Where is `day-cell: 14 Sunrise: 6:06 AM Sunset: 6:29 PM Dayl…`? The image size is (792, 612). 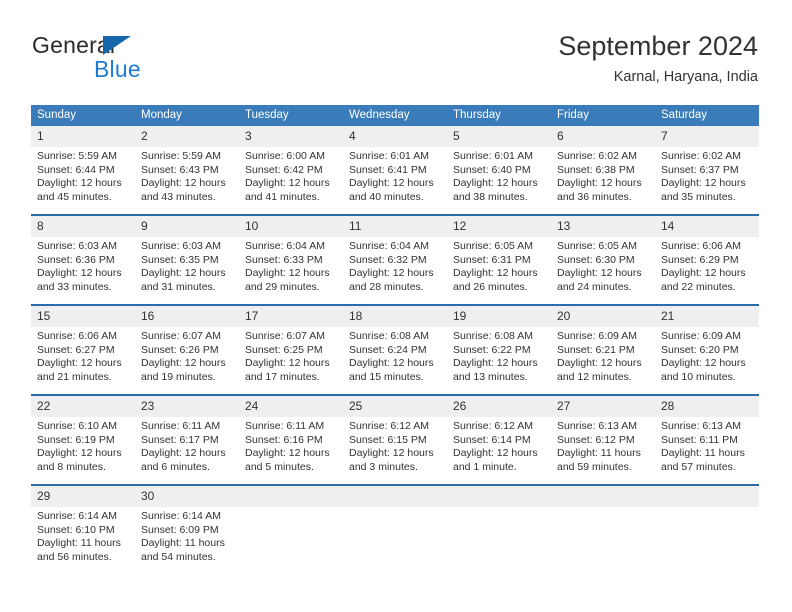 day-cell: 14 Sunrise: 6:06 AM Sunset: 6:29 PM Dayl… is located at coordinates (707, 259).